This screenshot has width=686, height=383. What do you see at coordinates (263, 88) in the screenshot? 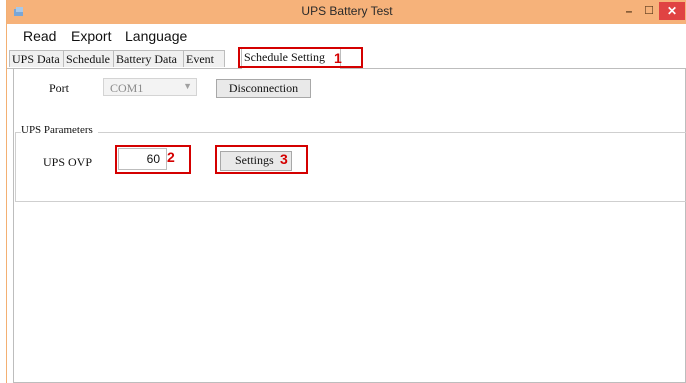
I see `disconnection-button: Disconnection` at bounding box center [263, 88].